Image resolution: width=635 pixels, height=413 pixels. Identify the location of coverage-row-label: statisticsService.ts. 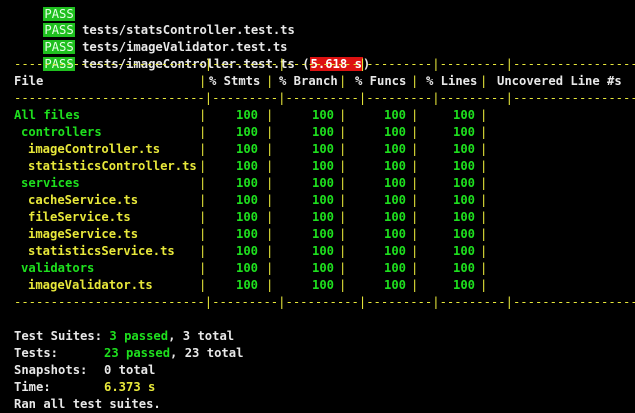
(101, 251).